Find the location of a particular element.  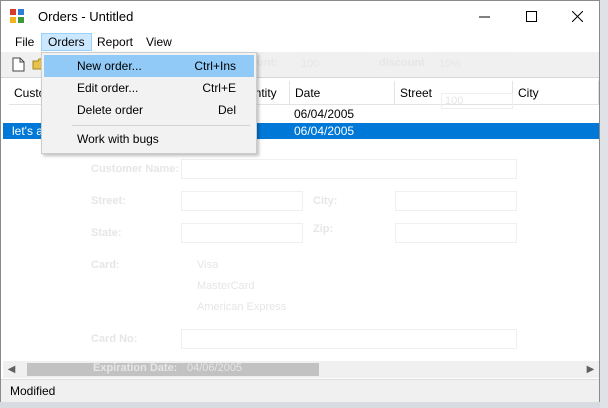

menu-item-edit-order: Edit order... Ctrl+E is located at coordinates (149, 88).